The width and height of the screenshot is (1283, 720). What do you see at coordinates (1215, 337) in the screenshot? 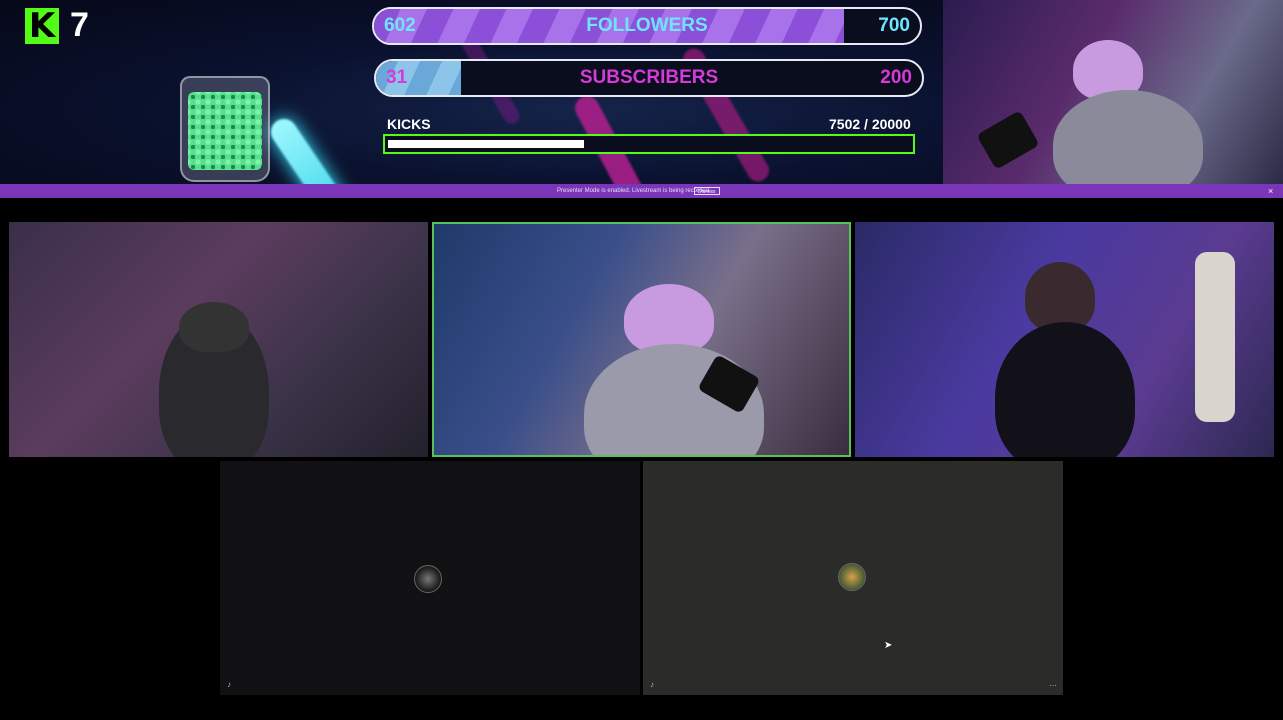
I see `skeleton-decoration` at bounding box center [1215, 337].